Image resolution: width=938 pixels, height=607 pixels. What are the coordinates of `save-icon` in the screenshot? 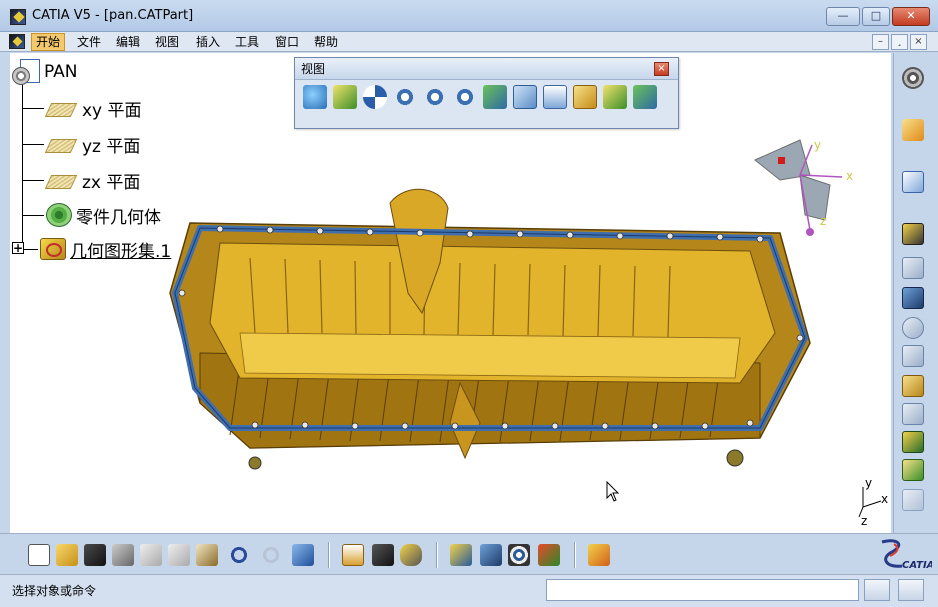 It's located at (95, 555).